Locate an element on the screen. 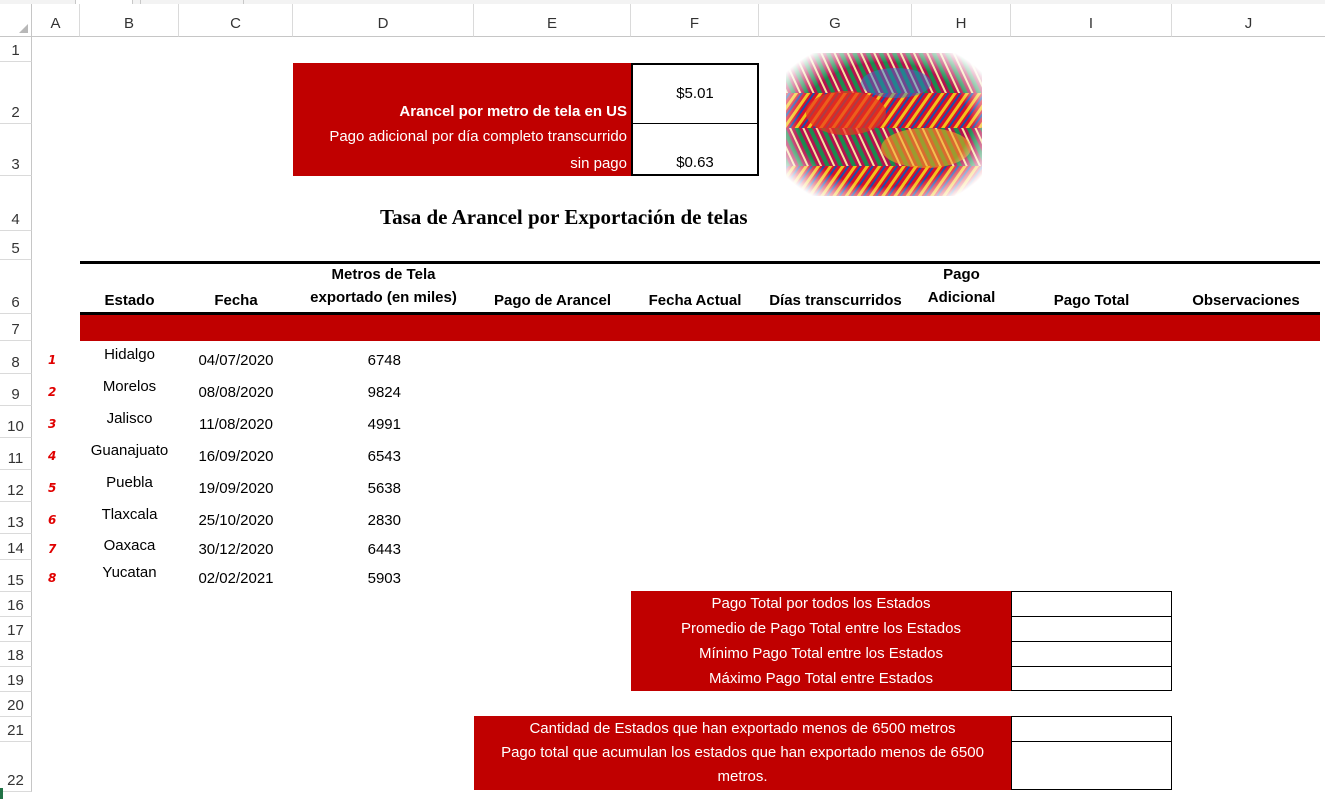 The width and height of the screenshot is (1325, 799). estado-cell: Jalisco is located at coordinates (129, 418).